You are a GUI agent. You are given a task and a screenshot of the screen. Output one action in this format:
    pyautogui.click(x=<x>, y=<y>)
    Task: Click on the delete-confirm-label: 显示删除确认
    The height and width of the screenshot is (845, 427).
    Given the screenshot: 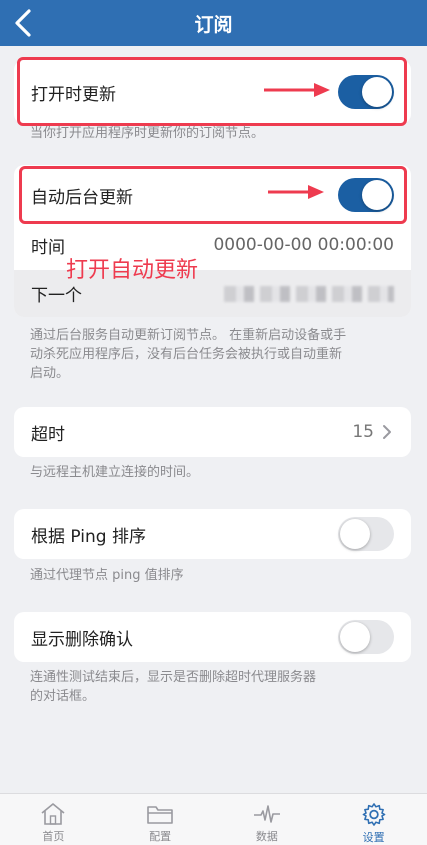 What is the action you would take?
    pyautogui.click(x=82, y=639)
    